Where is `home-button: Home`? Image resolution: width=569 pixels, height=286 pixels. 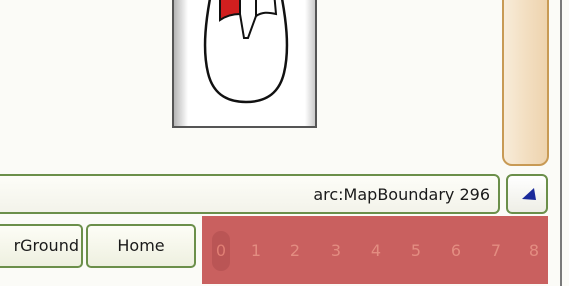 home-button: Home is located at coordinates (141, 246).